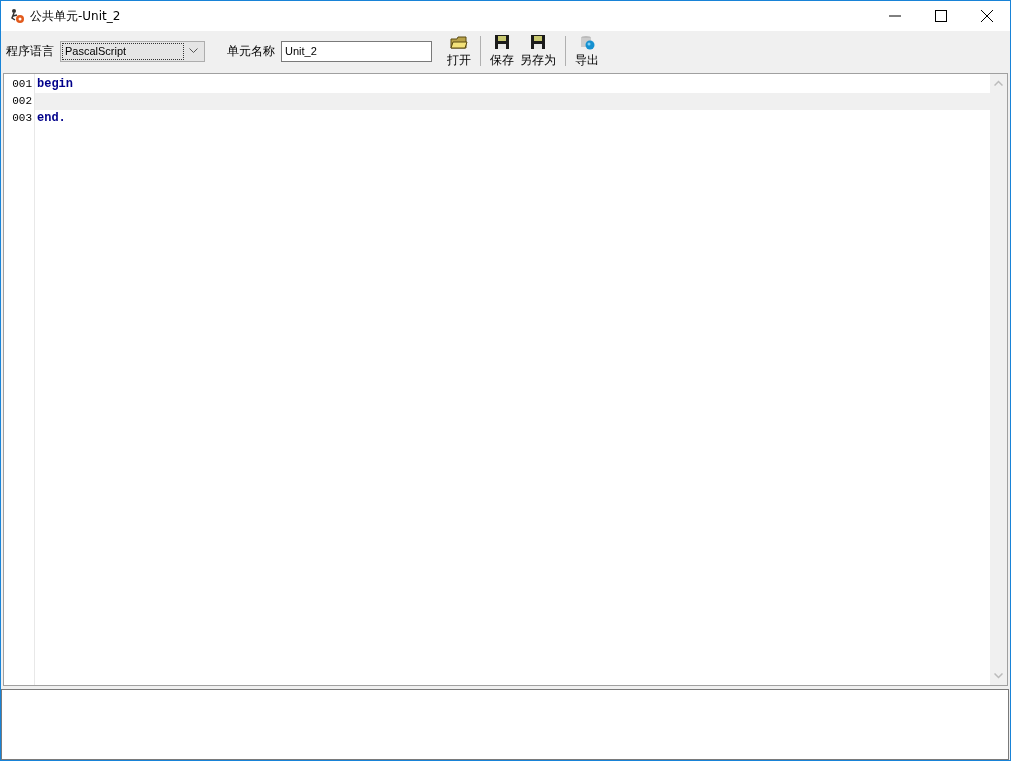 The image size is (1011, 761). What do you see at coordinates (538, 51) in the screenshot?
I see `toolbar-button: 另存为` at bounding box center [538, 51].